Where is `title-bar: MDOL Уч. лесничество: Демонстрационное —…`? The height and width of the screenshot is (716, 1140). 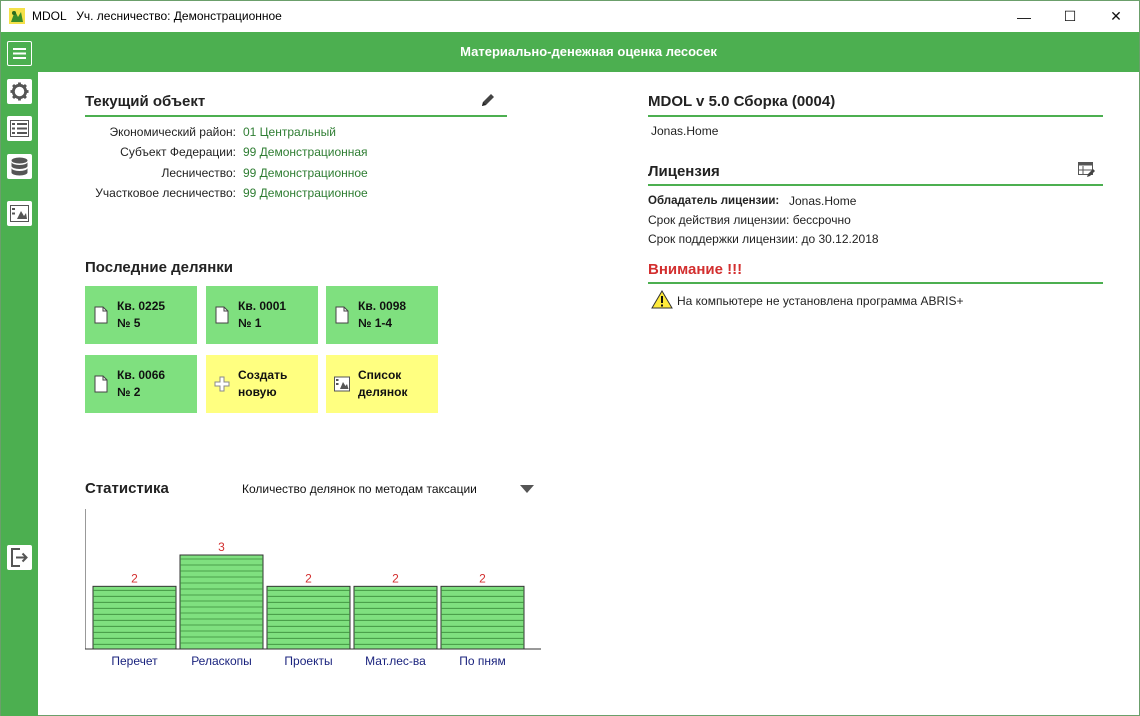
title-bar: MDOL Уч. лесничество: Демонстрационное —… is located at coordinates (570, 16).